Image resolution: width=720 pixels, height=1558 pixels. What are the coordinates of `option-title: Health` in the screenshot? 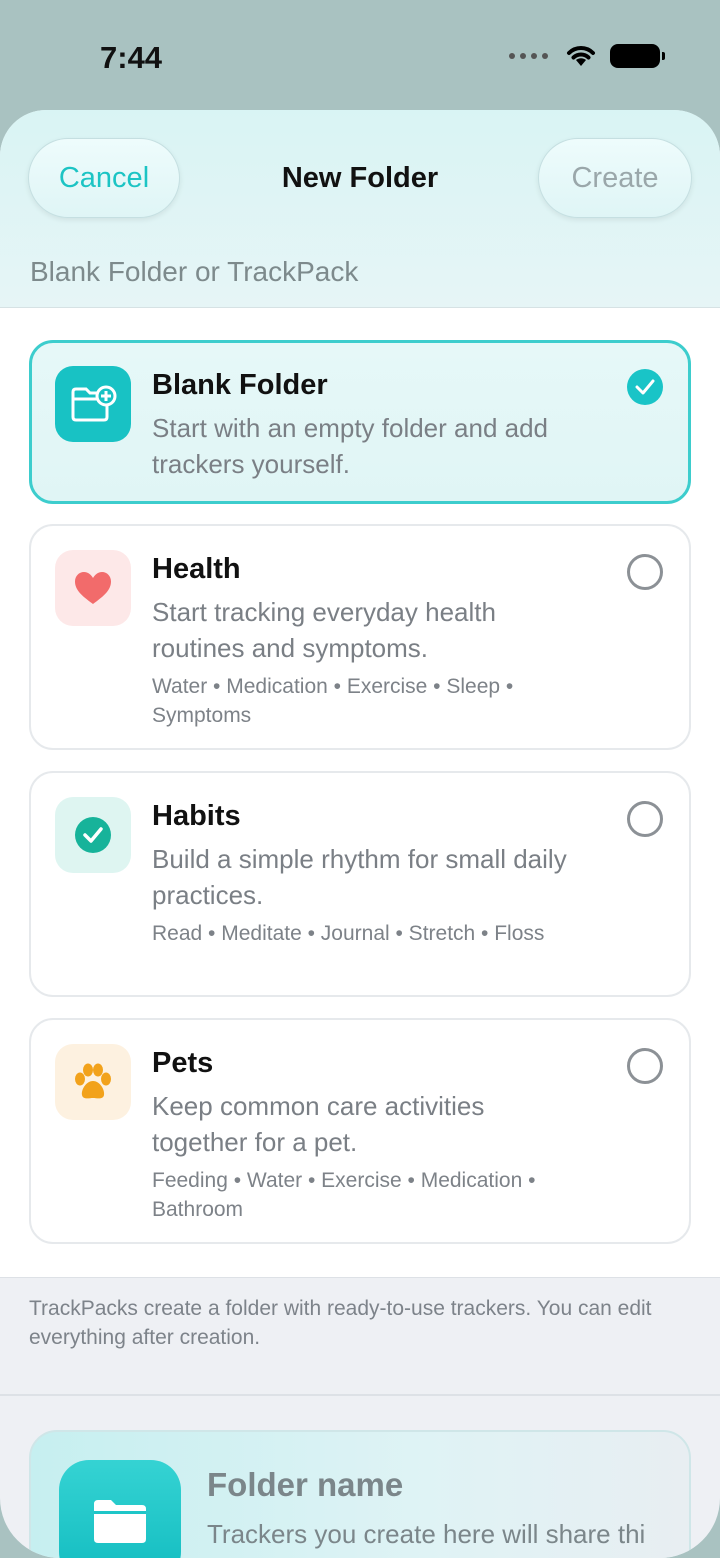 It's located at (196, 569).